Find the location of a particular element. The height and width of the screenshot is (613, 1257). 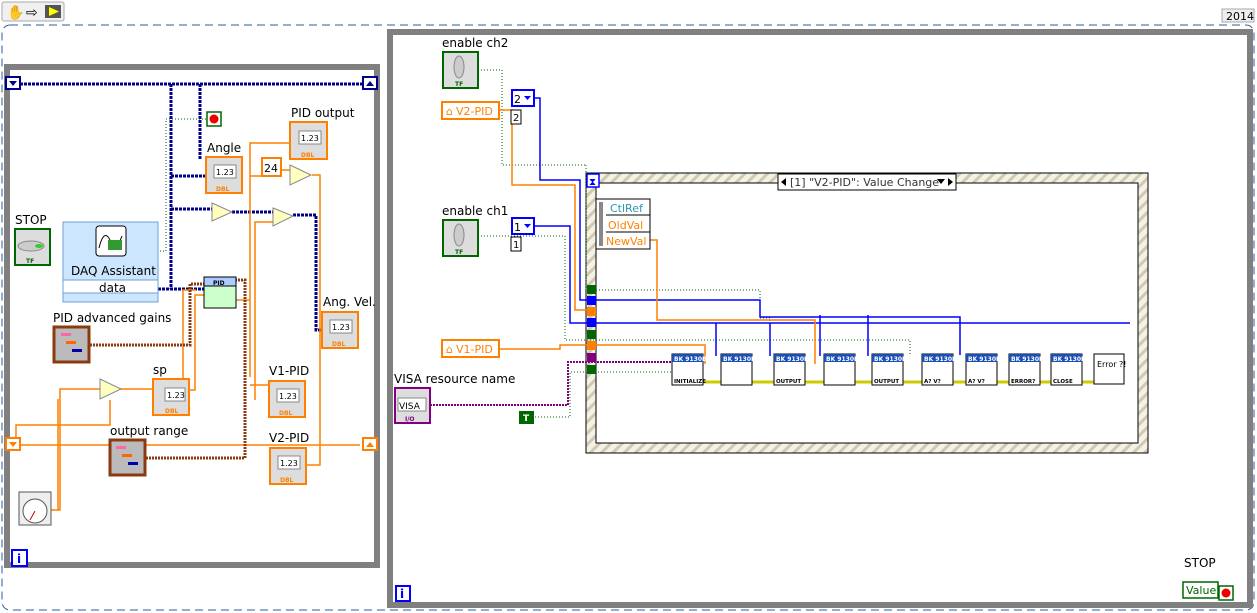

v1-pid-indicator: V1-PID 1.23 DBL is located at coordinates (288, 391).